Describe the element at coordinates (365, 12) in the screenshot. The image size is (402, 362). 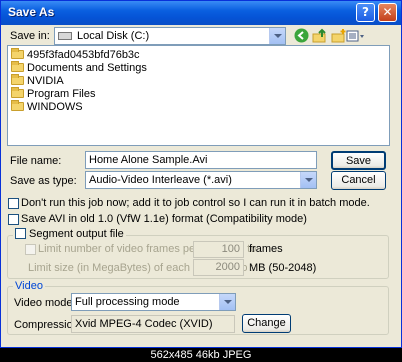
I see `help-button: ?` at that location.